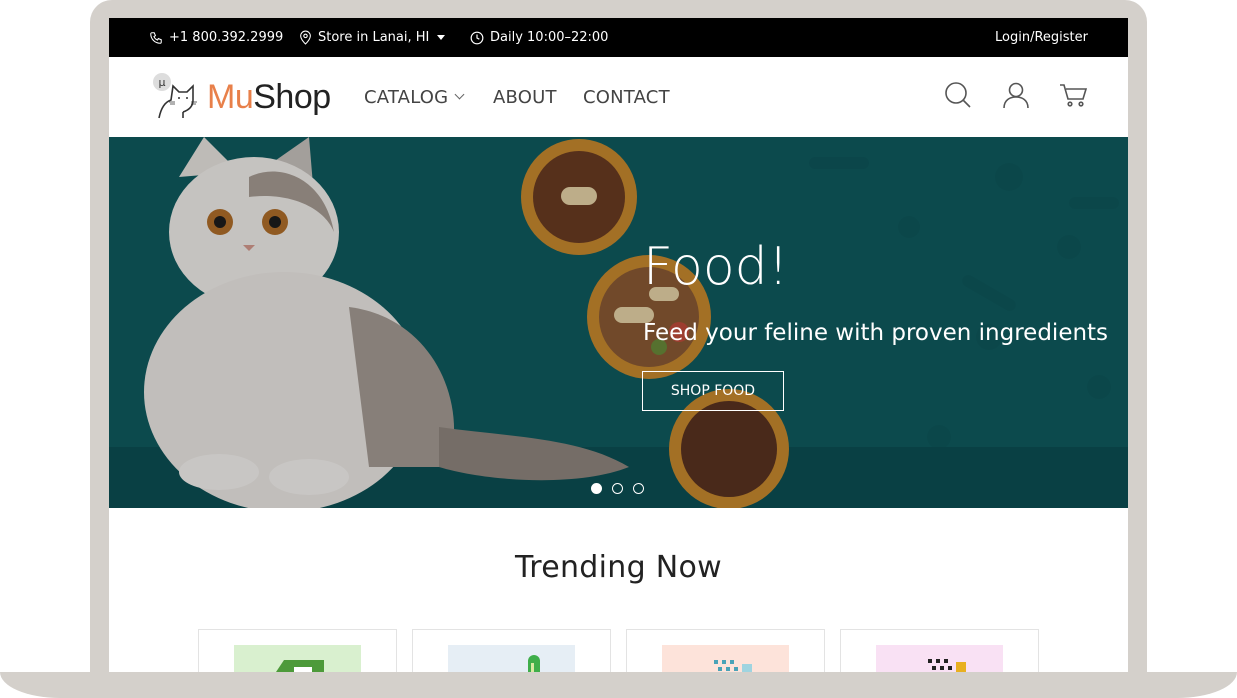  What do you see at coordinates (1041, 37) in the screenshot?
I see `login-register-link: Login/Register` at bounding box center [1041, 37].